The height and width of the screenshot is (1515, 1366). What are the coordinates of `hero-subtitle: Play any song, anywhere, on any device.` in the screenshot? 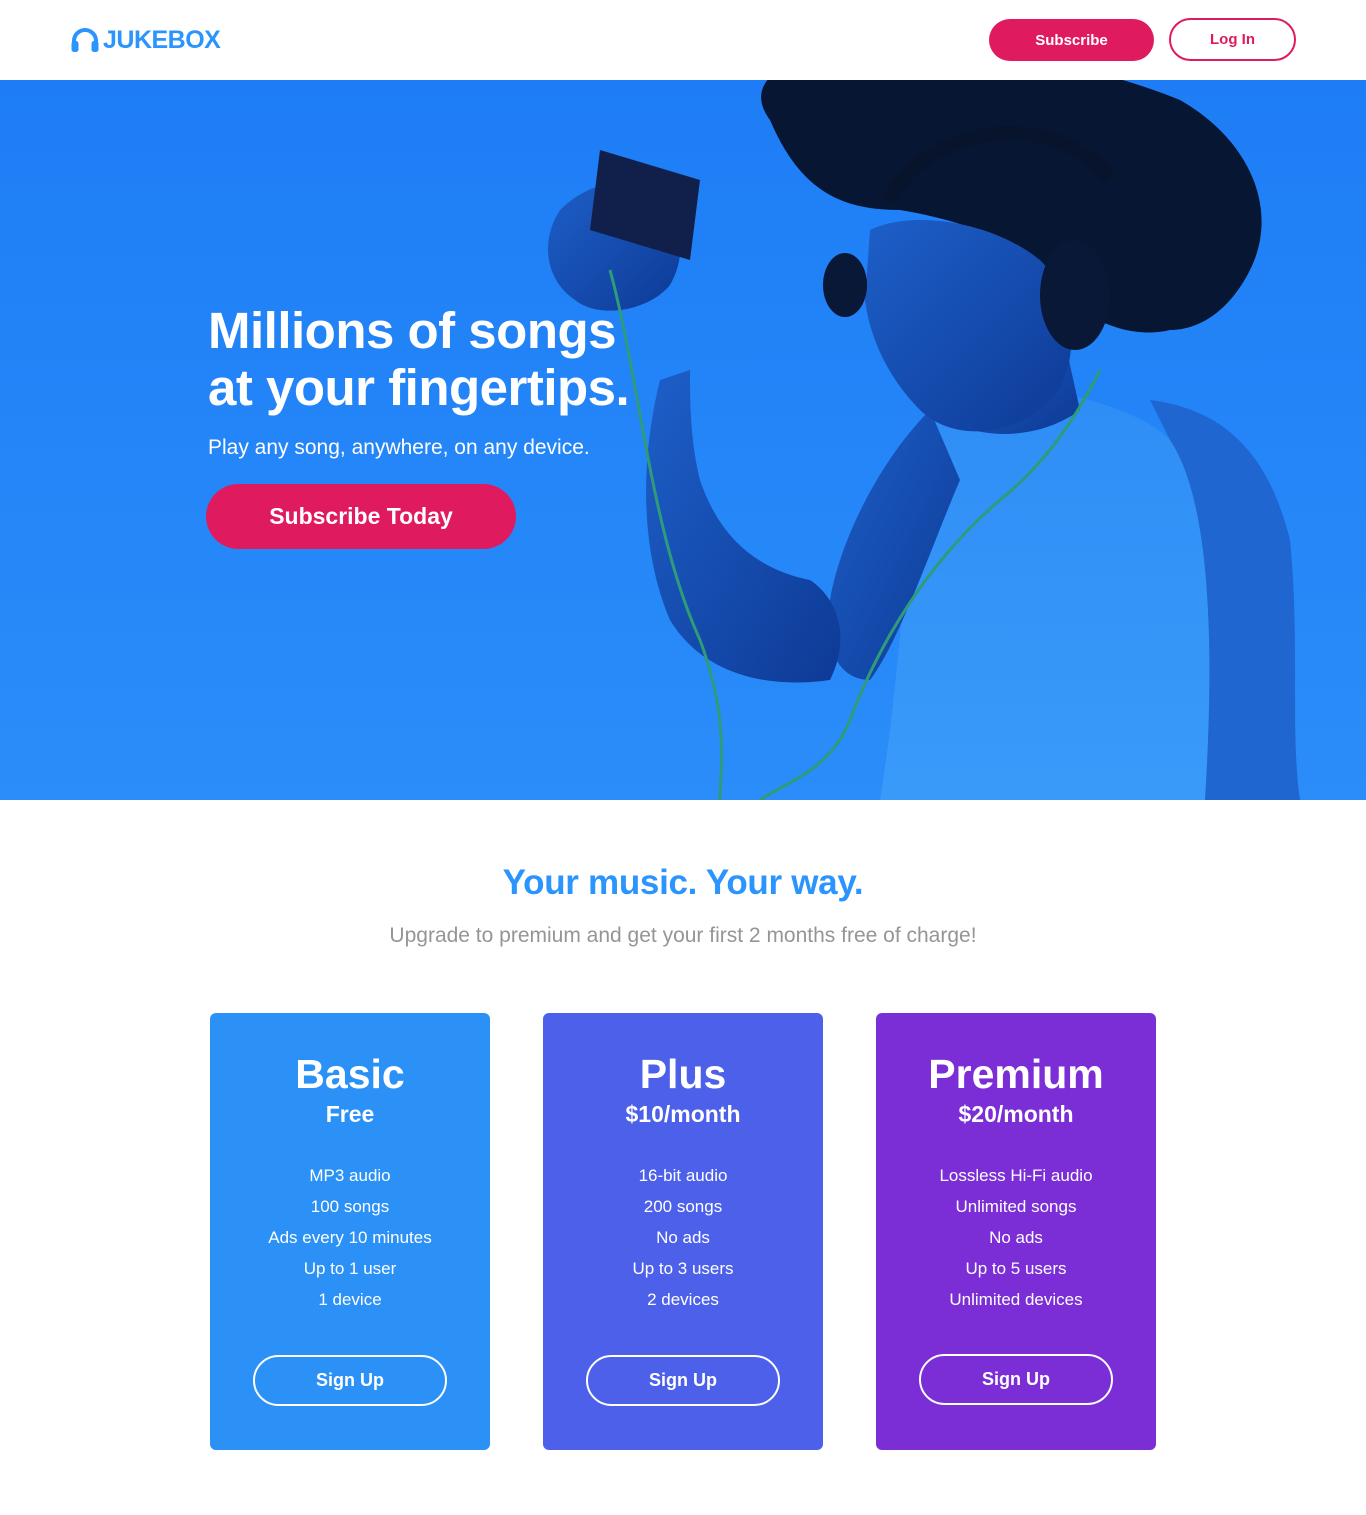 It's located at (399, 447).